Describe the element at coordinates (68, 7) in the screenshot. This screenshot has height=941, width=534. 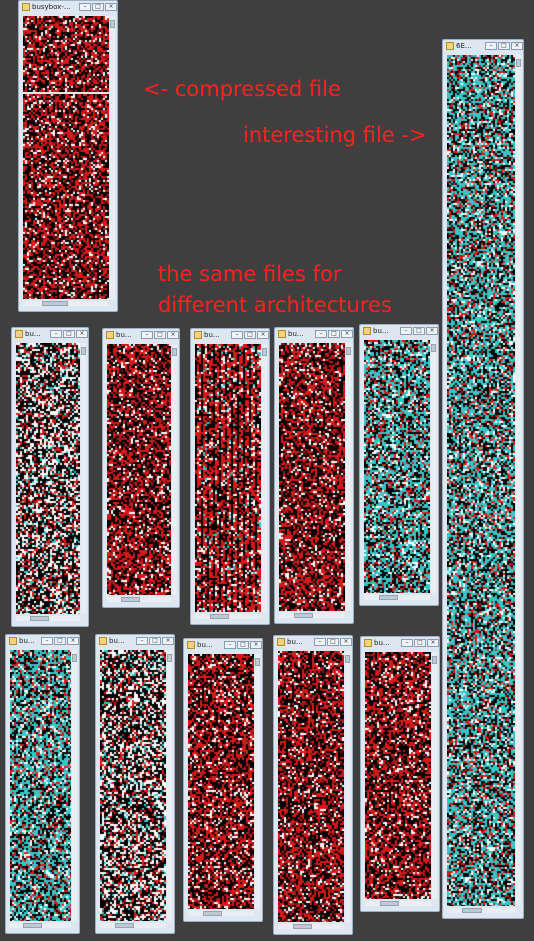
I see `window-titlebar: busybox-... – □ ×` at that location.